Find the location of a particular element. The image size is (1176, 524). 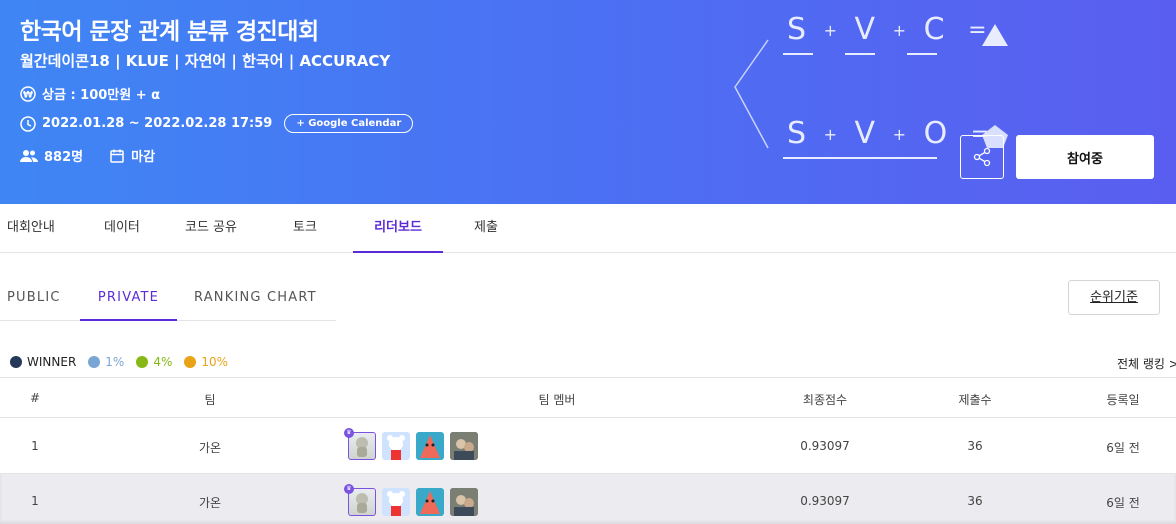

legend-item-1pct: 1% is located at coordinates (106, 362).